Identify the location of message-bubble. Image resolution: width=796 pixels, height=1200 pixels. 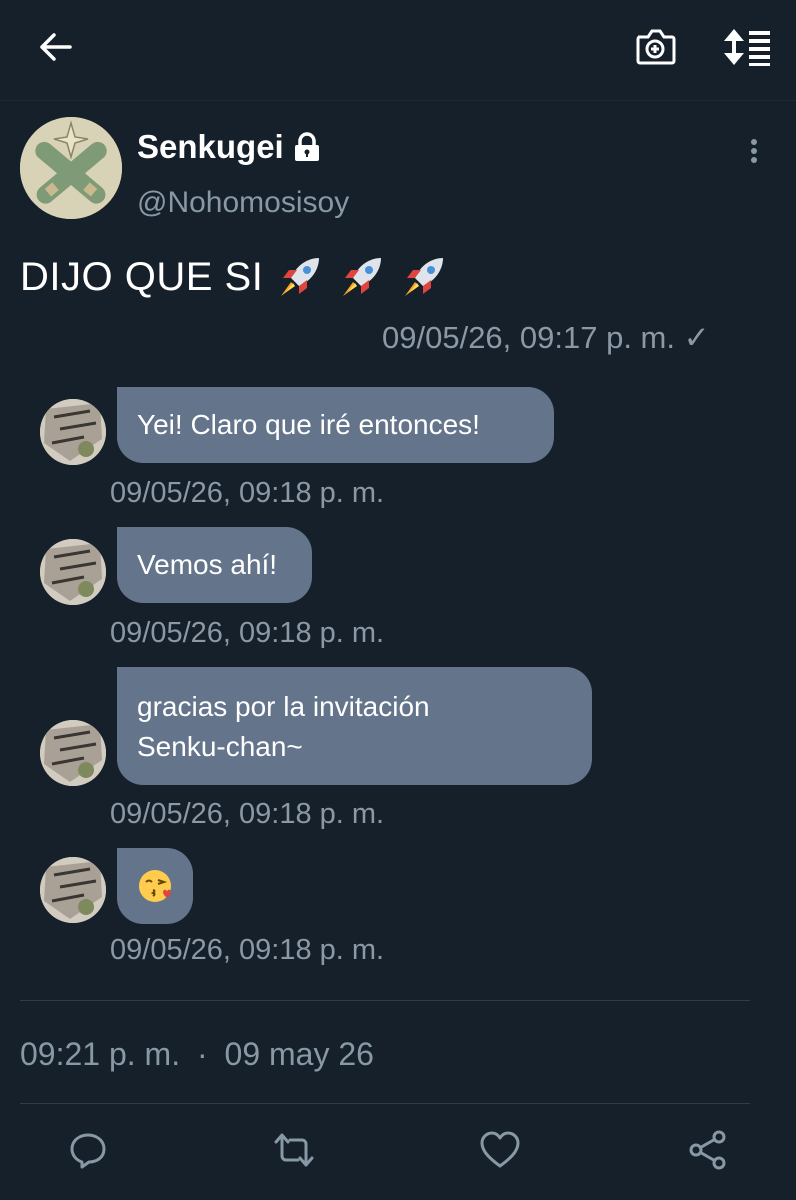
(155, 886).